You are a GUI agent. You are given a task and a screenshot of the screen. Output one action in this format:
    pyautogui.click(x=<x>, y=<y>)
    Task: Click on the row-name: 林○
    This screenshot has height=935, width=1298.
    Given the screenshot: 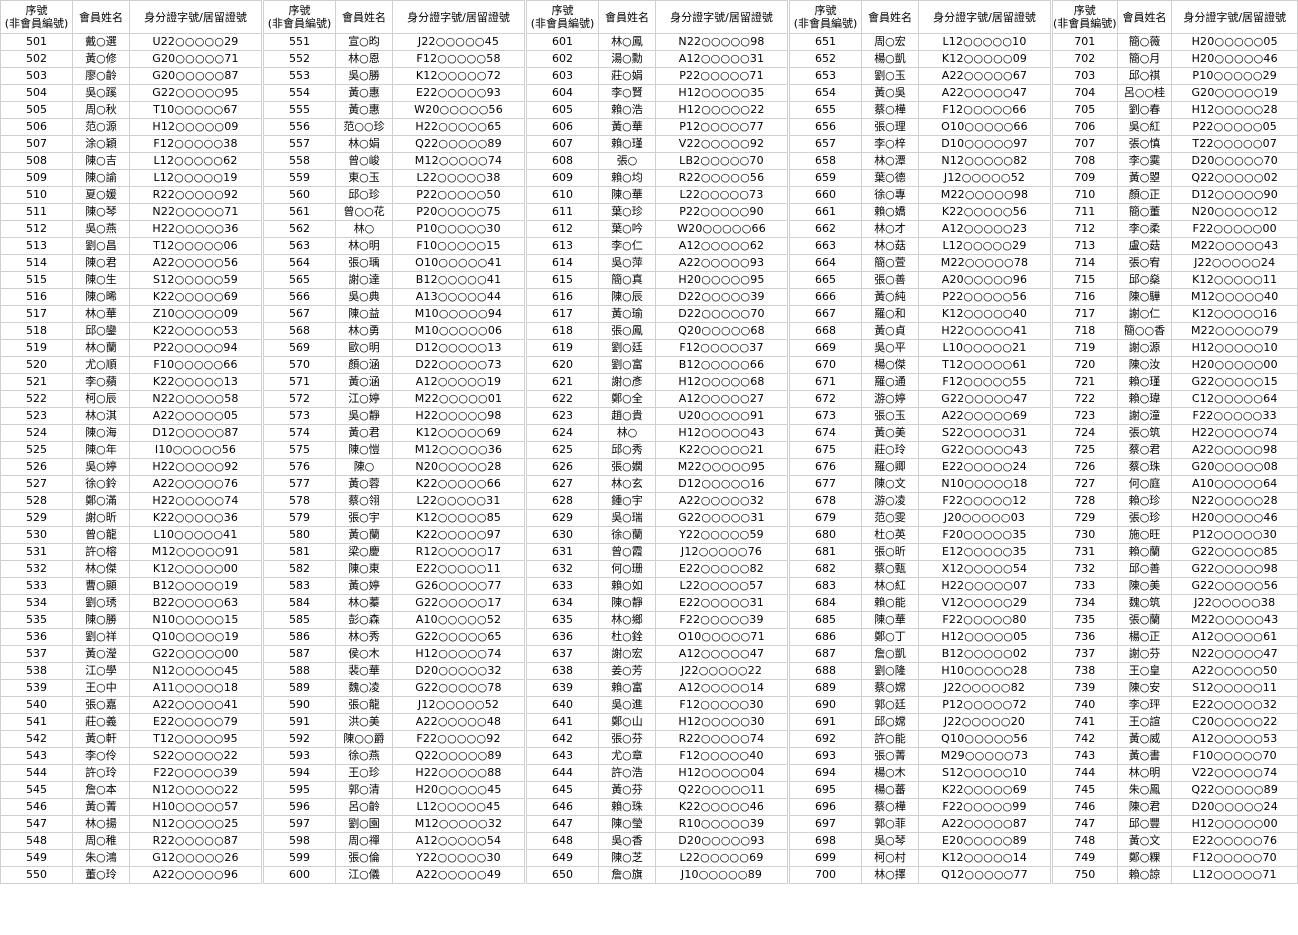 What is the action you would take?
    pyautogui.click(x=364, y=229)
    